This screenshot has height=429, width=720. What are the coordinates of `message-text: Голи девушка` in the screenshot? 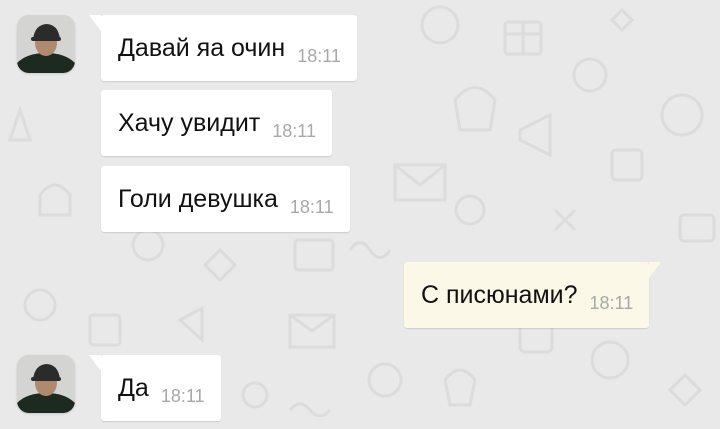 It's located at (198, 199).